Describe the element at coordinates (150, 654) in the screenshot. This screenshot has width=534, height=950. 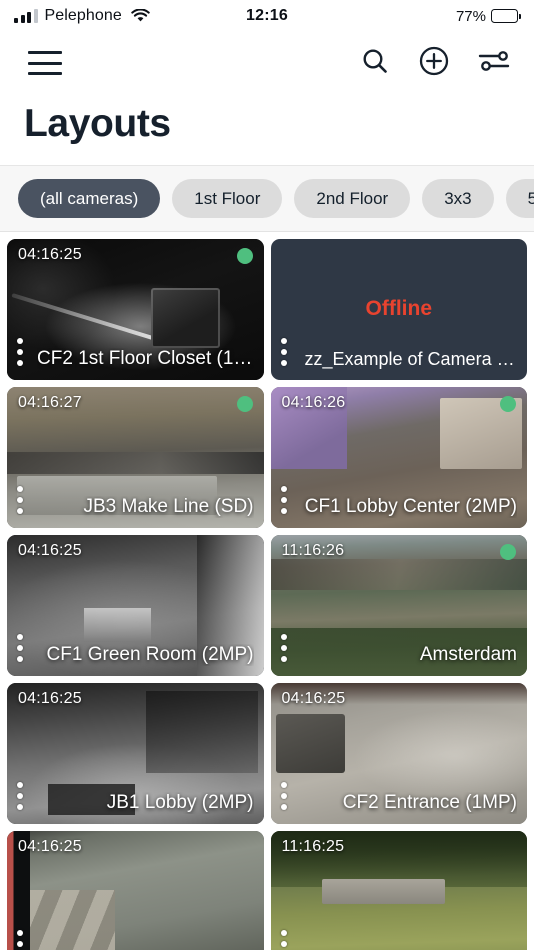
I see `camera-name-label: CF1 Green Room (2MP)` at that location.